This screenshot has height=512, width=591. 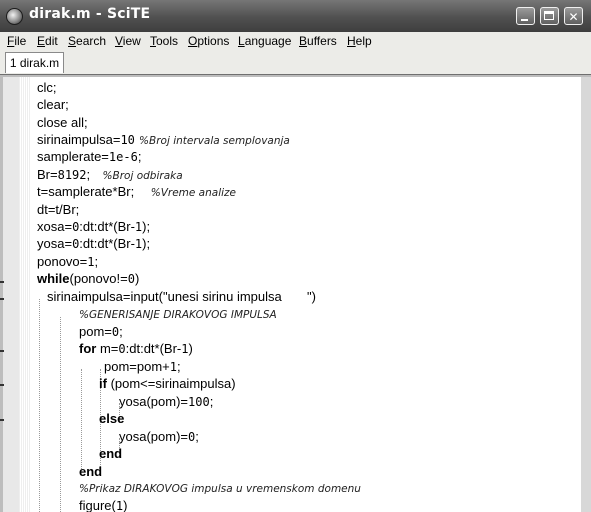 I want to click on code-line: dt=t/Br;, so click(x=58, y=209).